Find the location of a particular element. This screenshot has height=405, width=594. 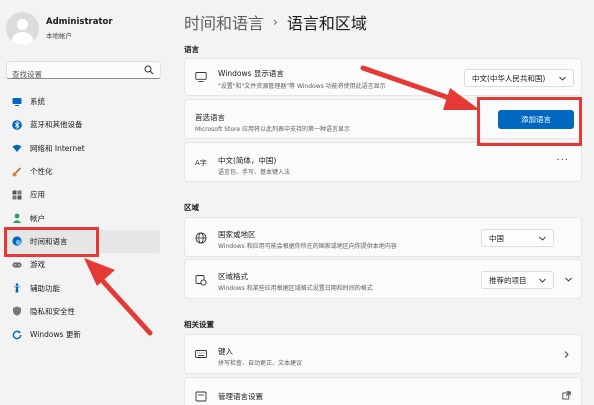

display-language-dropdown: 中文(中华人民共和国) is located at coordinates (519, 78).